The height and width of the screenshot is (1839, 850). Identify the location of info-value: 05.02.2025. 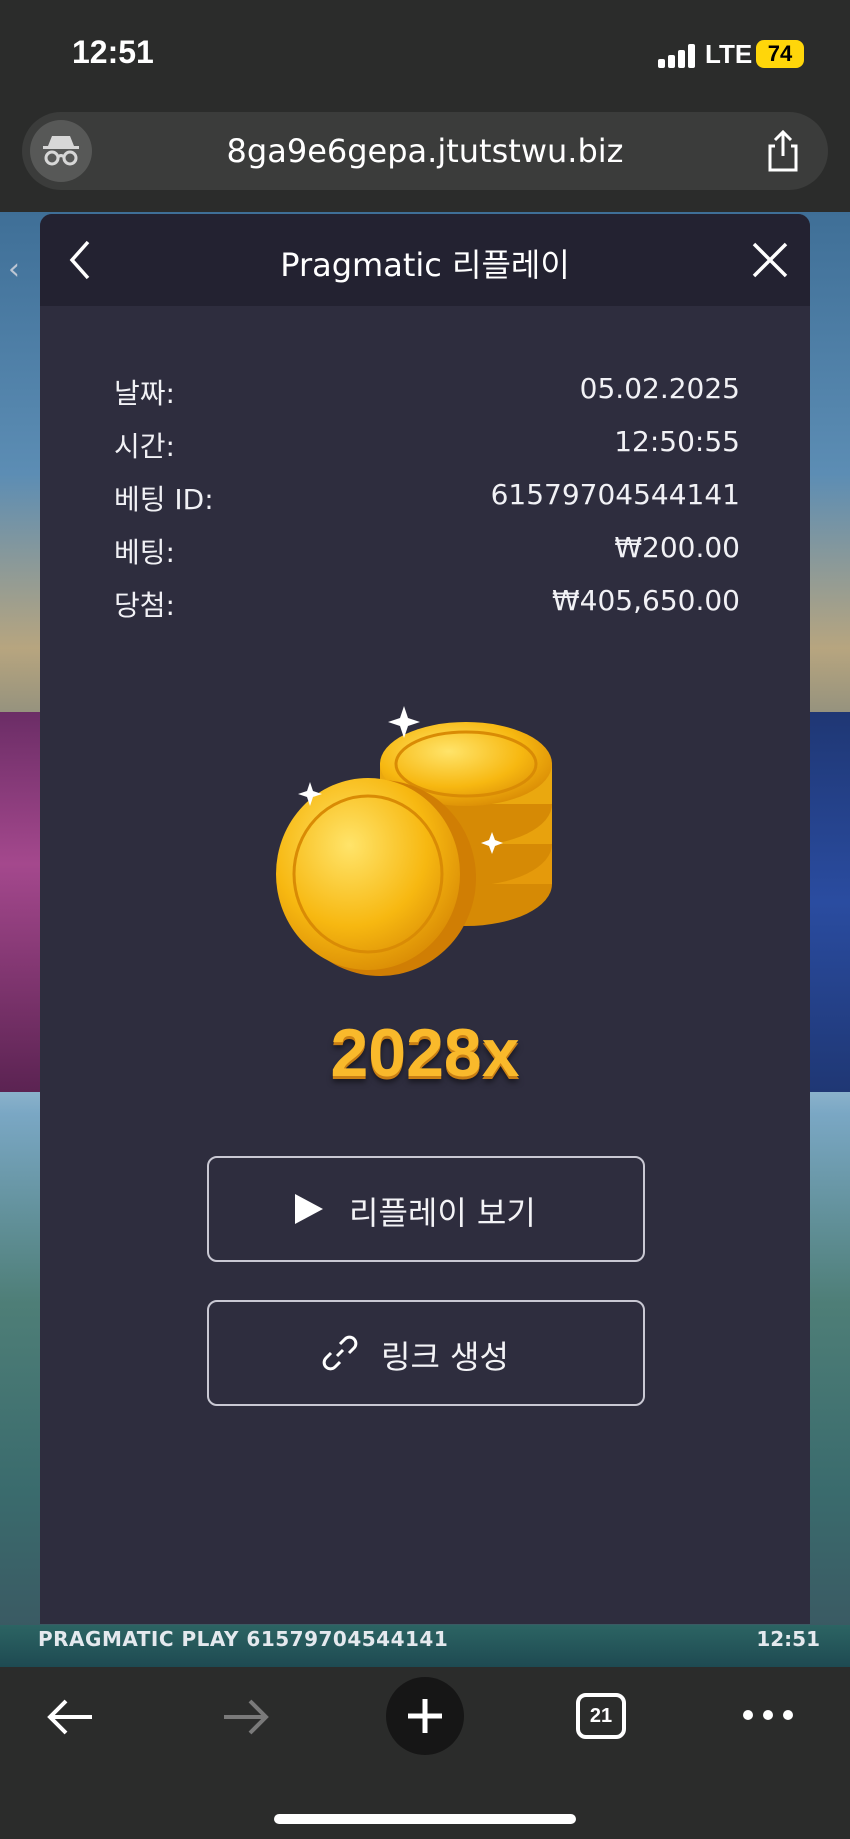
(659, 388).